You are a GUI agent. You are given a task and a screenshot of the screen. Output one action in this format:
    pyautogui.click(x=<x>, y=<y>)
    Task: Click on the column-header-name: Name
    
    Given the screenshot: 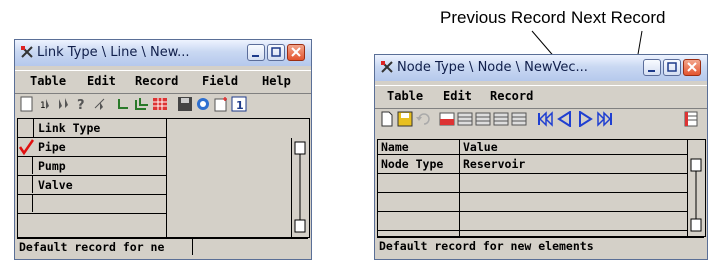 What is the action you would take?
    pyautogui.click(x=395, y=147)
    